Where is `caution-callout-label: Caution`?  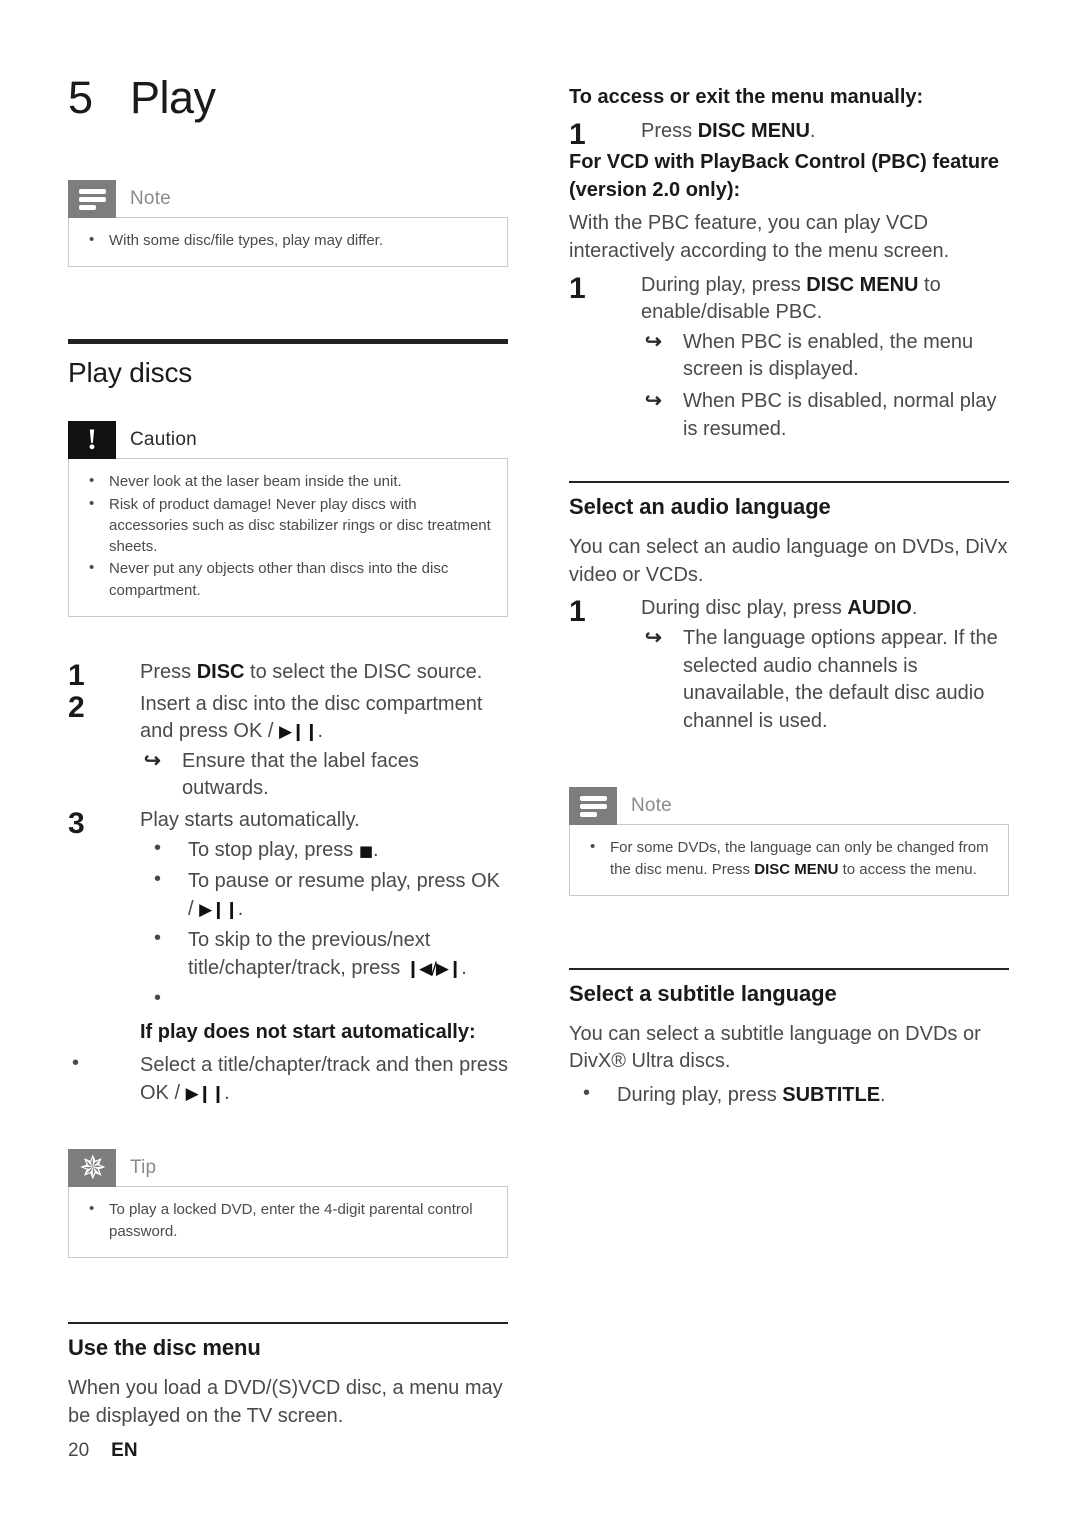 caution-callout-label: Caution is located at coordinates (163, 440).